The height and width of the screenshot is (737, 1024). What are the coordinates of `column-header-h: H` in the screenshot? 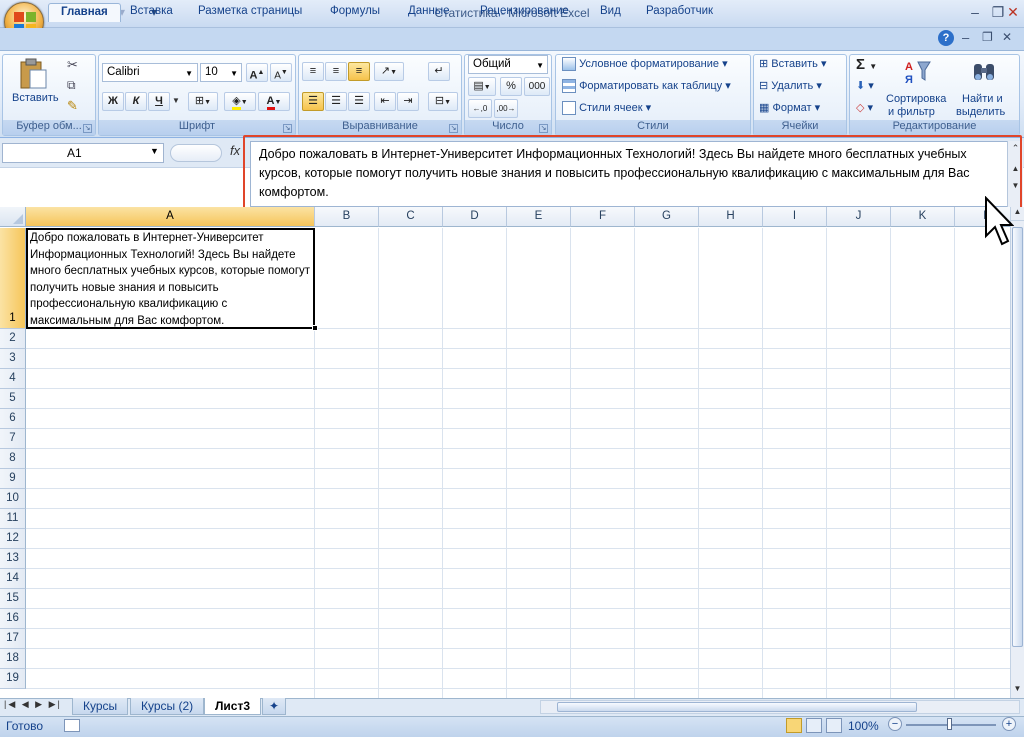 It's located at (731, 217).